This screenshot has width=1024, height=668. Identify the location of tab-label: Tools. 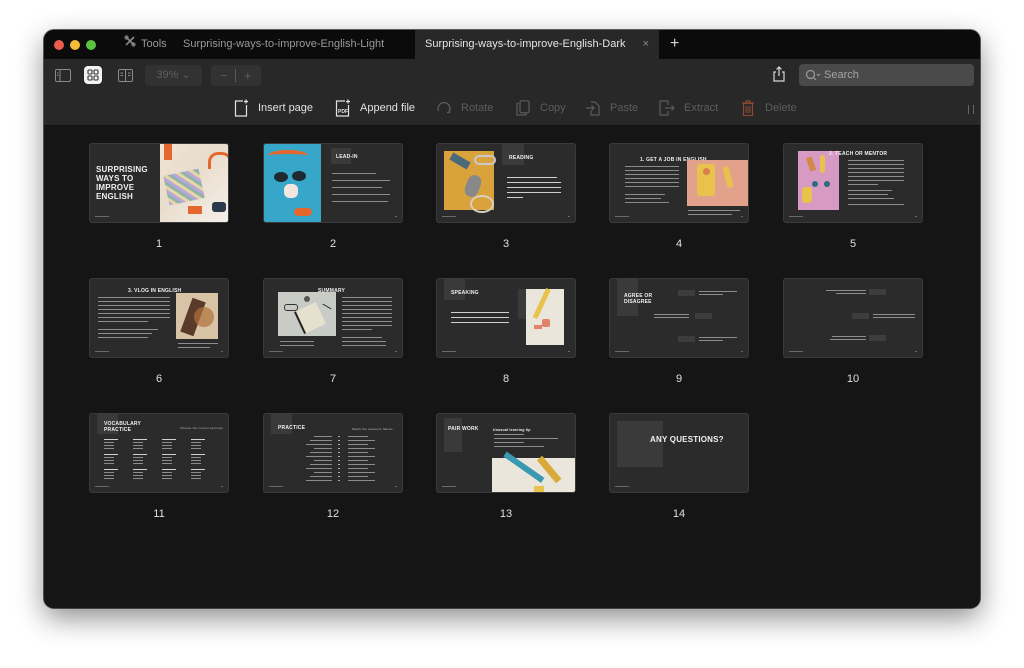
(154, 44).